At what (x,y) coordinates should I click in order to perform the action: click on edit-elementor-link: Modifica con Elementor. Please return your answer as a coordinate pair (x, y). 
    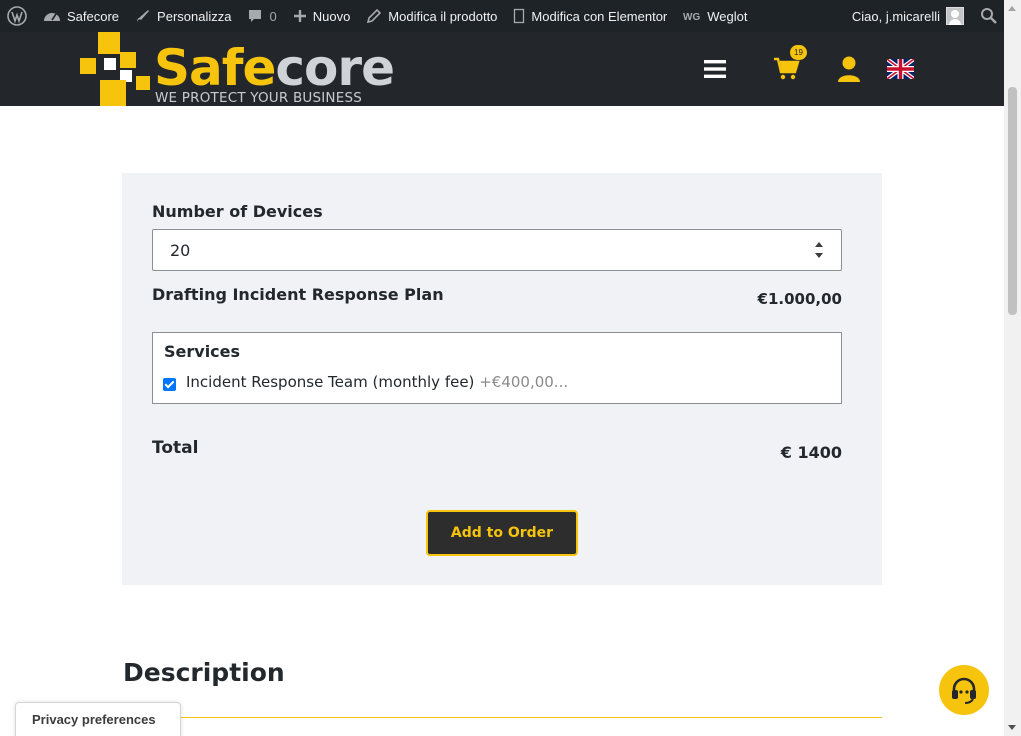
    Looking at the image, I should click on (590, 16).